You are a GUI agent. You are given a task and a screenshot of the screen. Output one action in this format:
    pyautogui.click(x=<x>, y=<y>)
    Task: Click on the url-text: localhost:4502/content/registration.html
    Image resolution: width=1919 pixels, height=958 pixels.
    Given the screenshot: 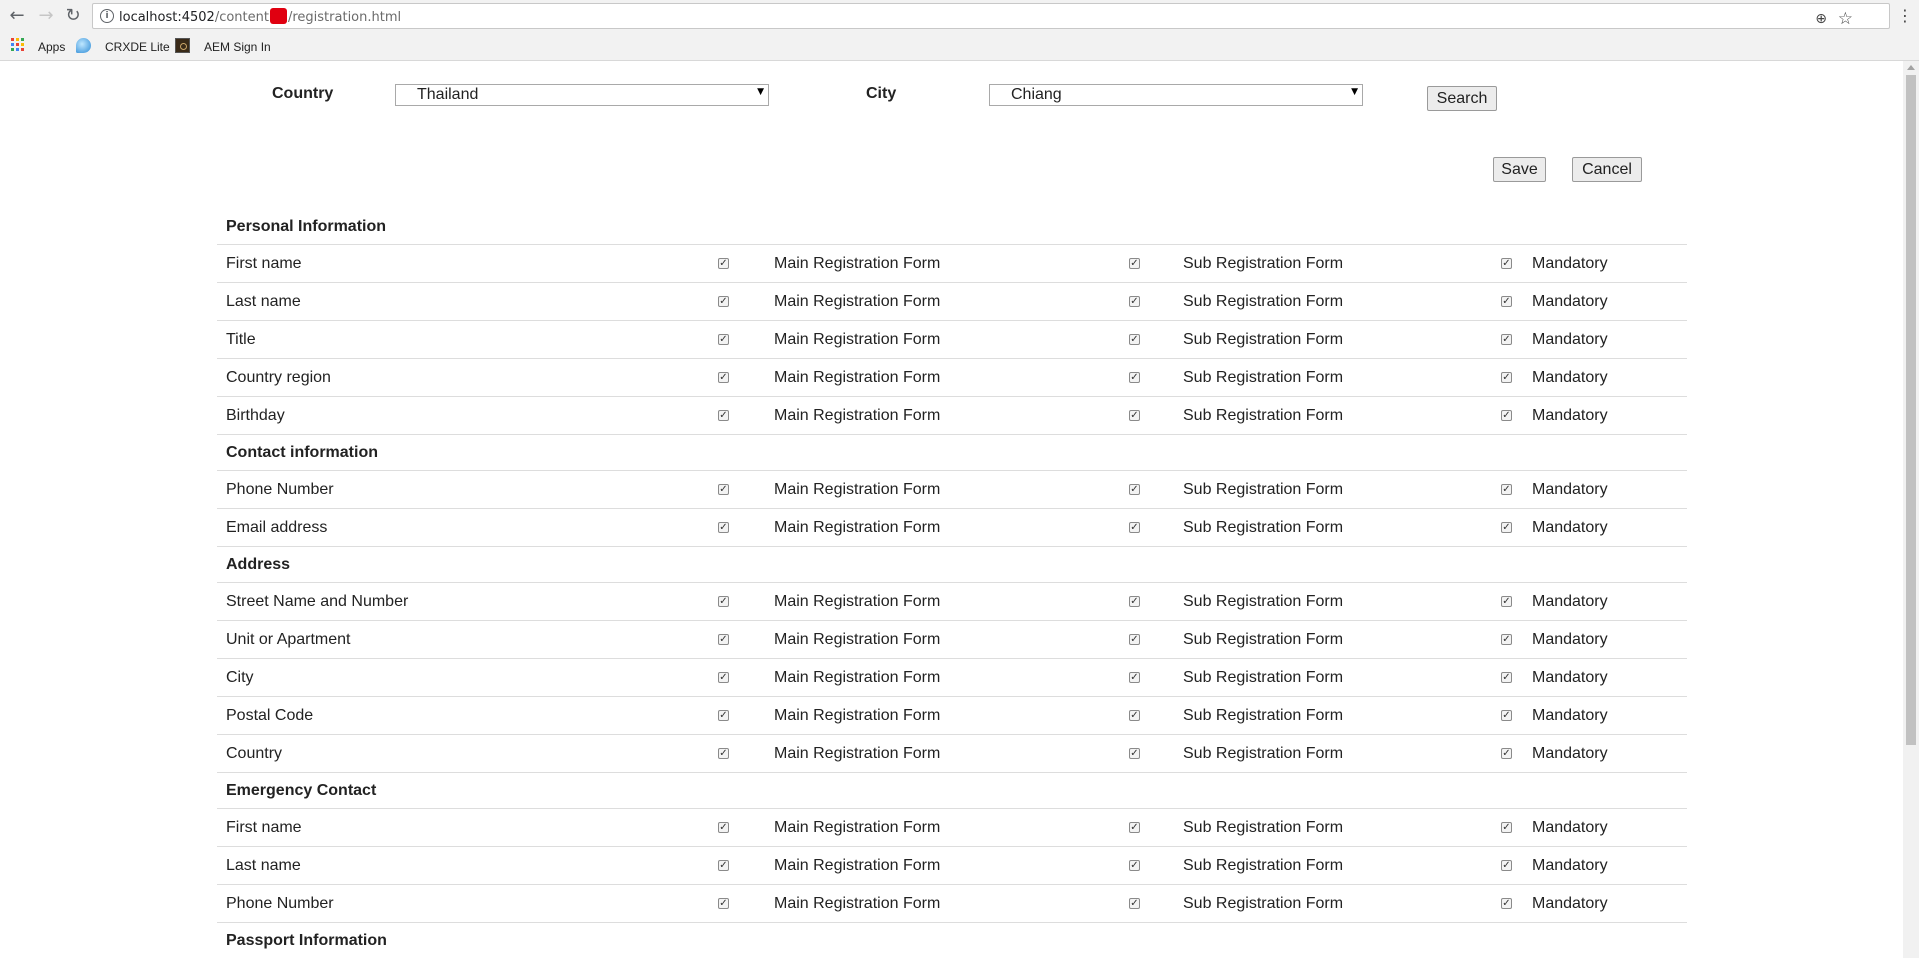 What is the action you would take?
    pyautogui.click(x=260, y=16)
    